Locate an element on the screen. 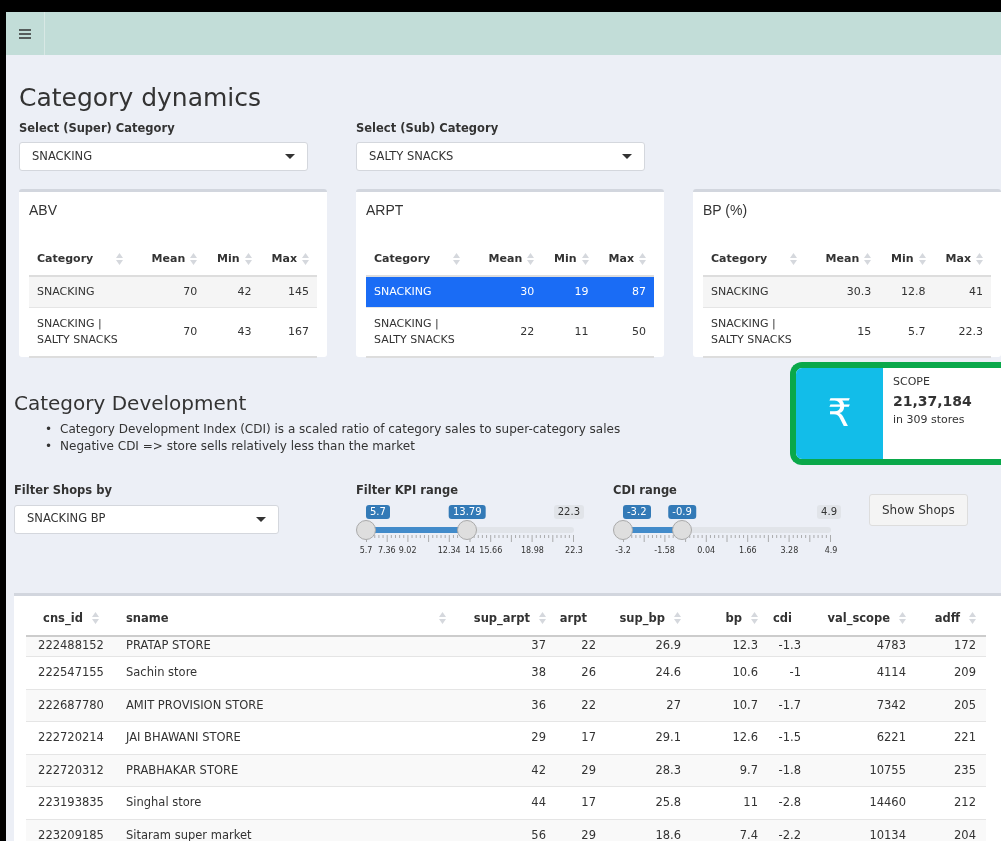  table-cell: 37 is located at coordinates (506, 646).